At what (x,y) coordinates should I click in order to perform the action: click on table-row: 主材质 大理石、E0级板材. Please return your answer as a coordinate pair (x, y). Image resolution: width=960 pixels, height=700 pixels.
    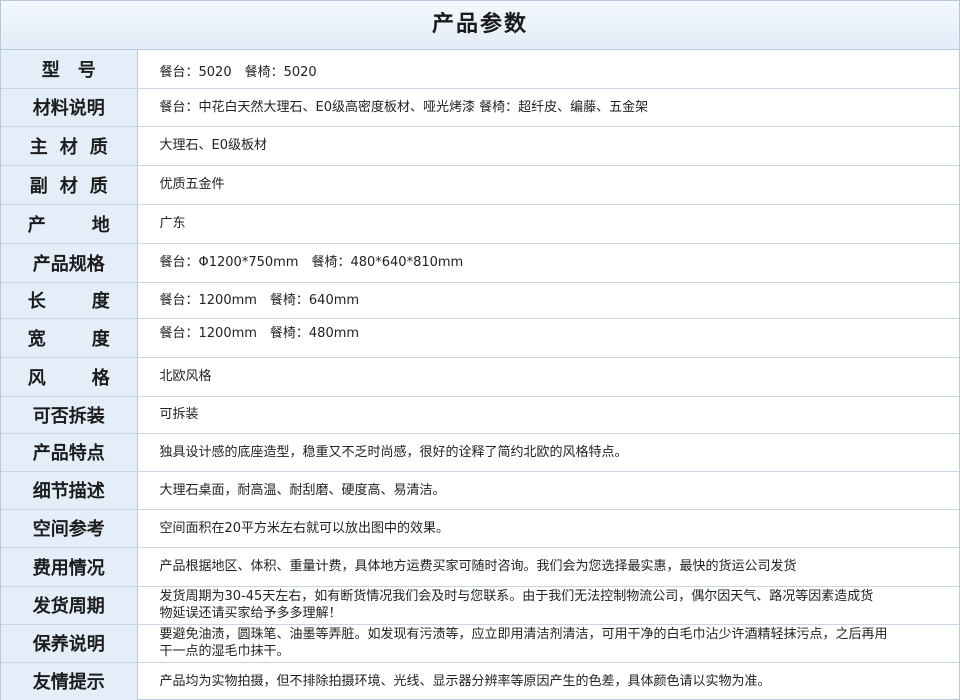
    Looking at the image, I should click on (480, 146).